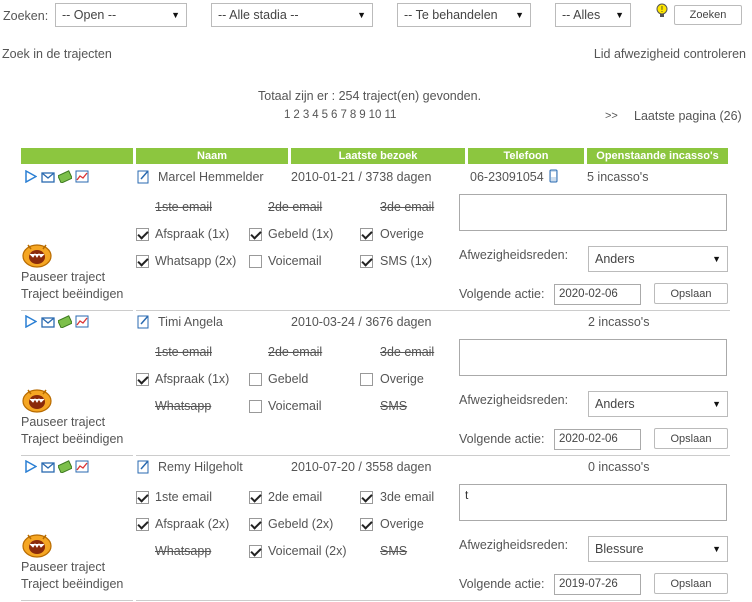 Image resolution: width=752 pixels, height=602 pixels. Describe the element at coordinates (619, 467) in the screenshot. I see `incasso-count: 0 incasso's` at that location.